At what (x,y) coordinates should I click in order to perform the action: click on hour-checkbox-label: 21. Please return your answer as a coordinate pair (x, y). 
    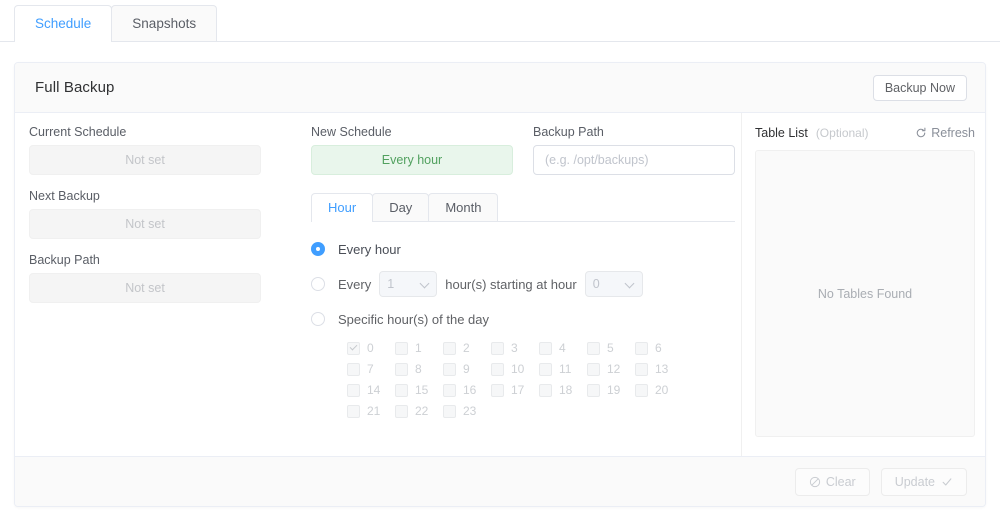
    Looking at the image, I should click on (374, 411).